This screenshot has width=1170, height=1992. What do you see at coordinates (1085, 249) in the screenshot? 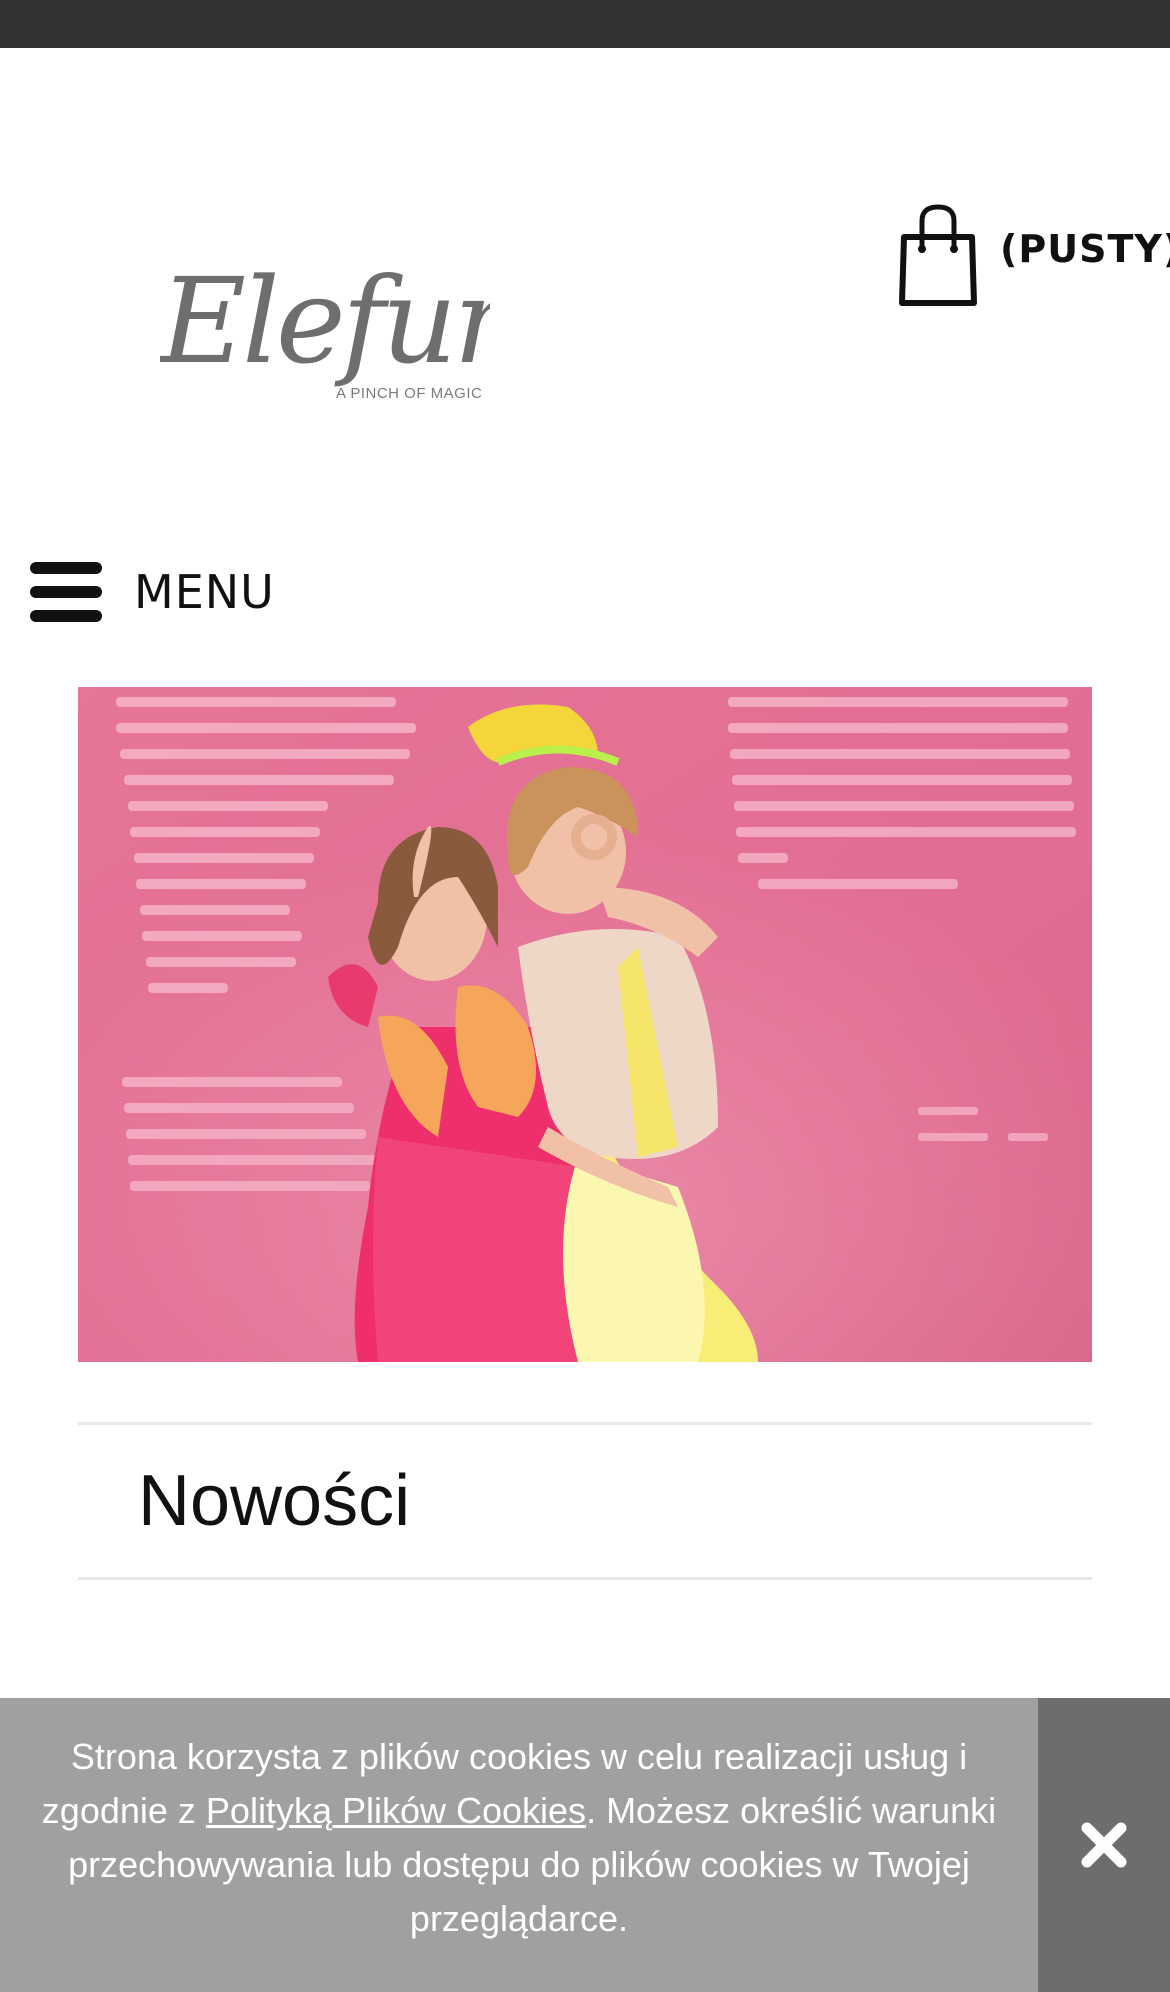
I see `cart-status: (PUSTY)` at bounding box center [1085, 249].